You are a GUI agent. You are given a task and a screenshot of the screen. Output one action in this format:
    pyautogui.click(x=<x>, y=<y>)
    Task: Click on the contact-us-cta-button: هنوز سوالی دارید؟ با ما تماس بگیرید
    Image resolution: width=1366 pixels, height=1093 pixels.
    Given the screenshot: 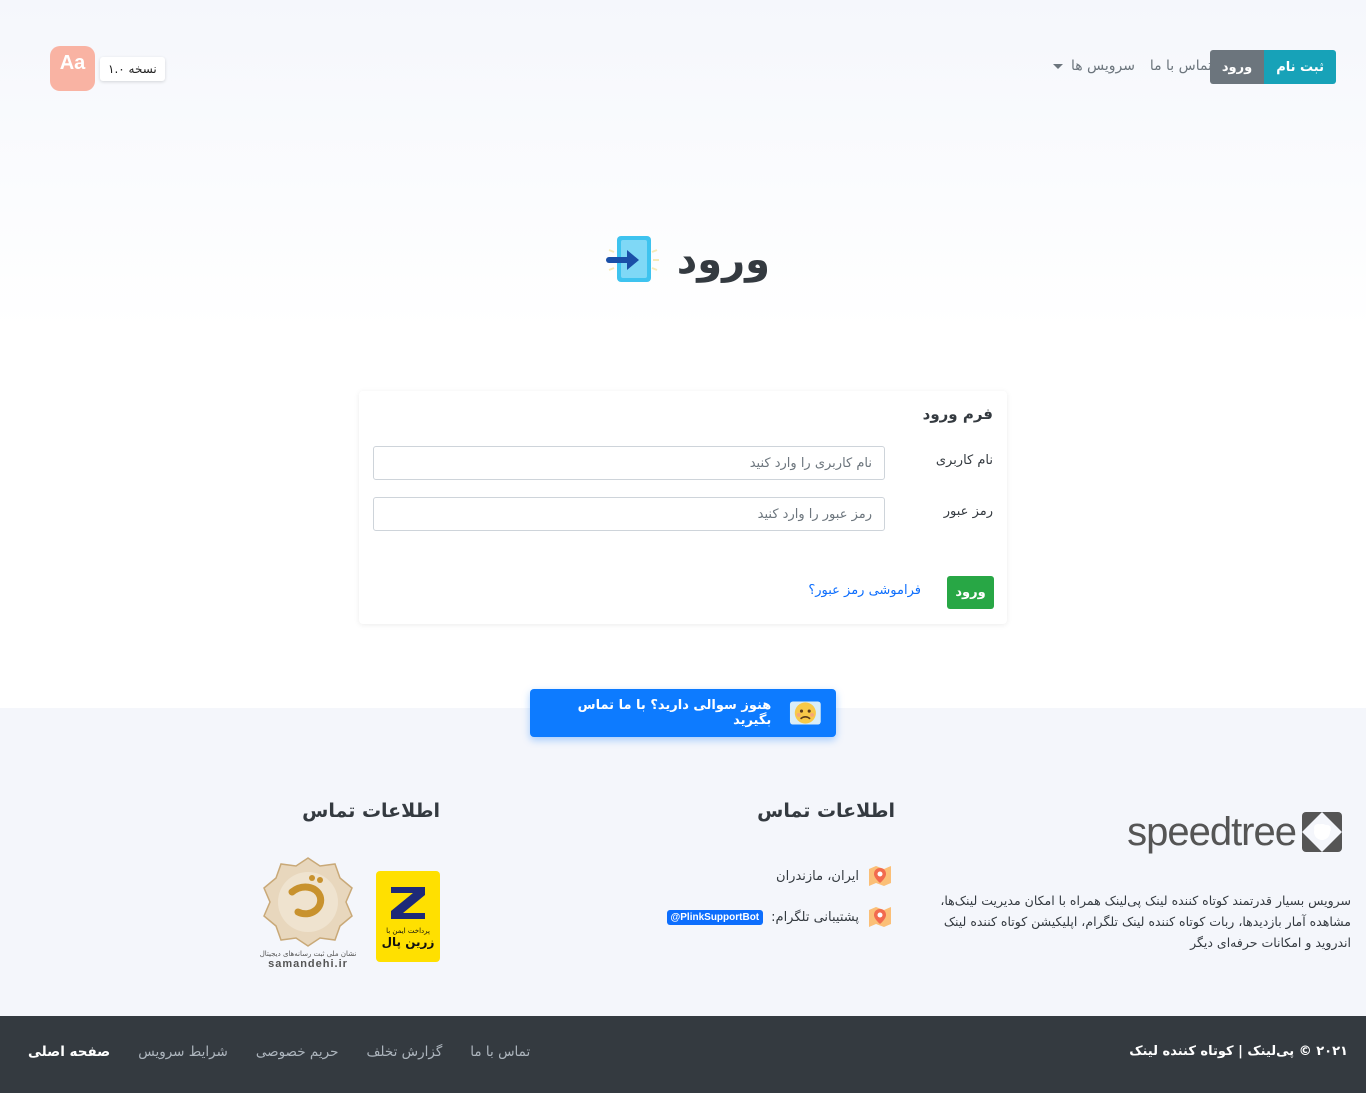 What is the action you would take?
    pyautogui.click(x=683, y=713)
    